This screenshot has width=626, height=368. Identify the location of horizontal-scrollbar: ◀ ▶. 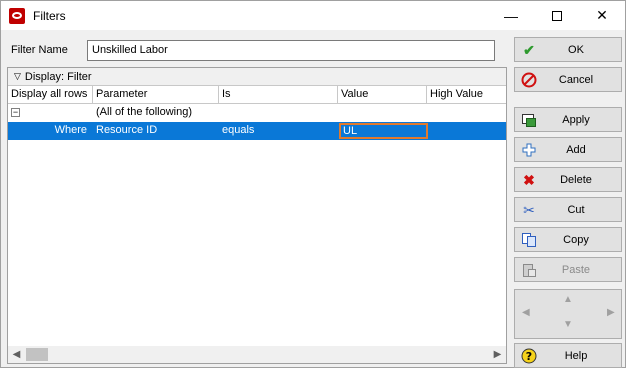
(257, 354).